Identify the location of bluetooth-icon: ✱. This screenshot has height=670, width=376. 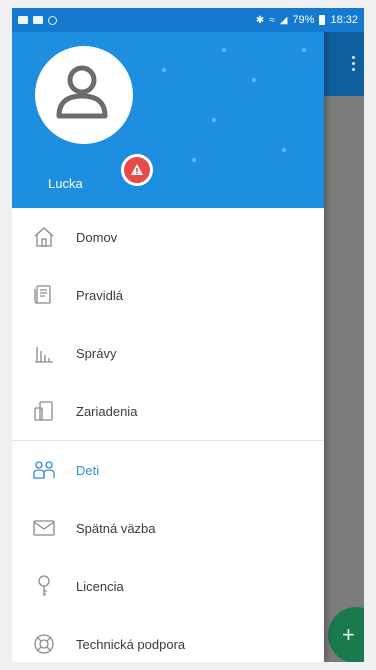
(260, 20).